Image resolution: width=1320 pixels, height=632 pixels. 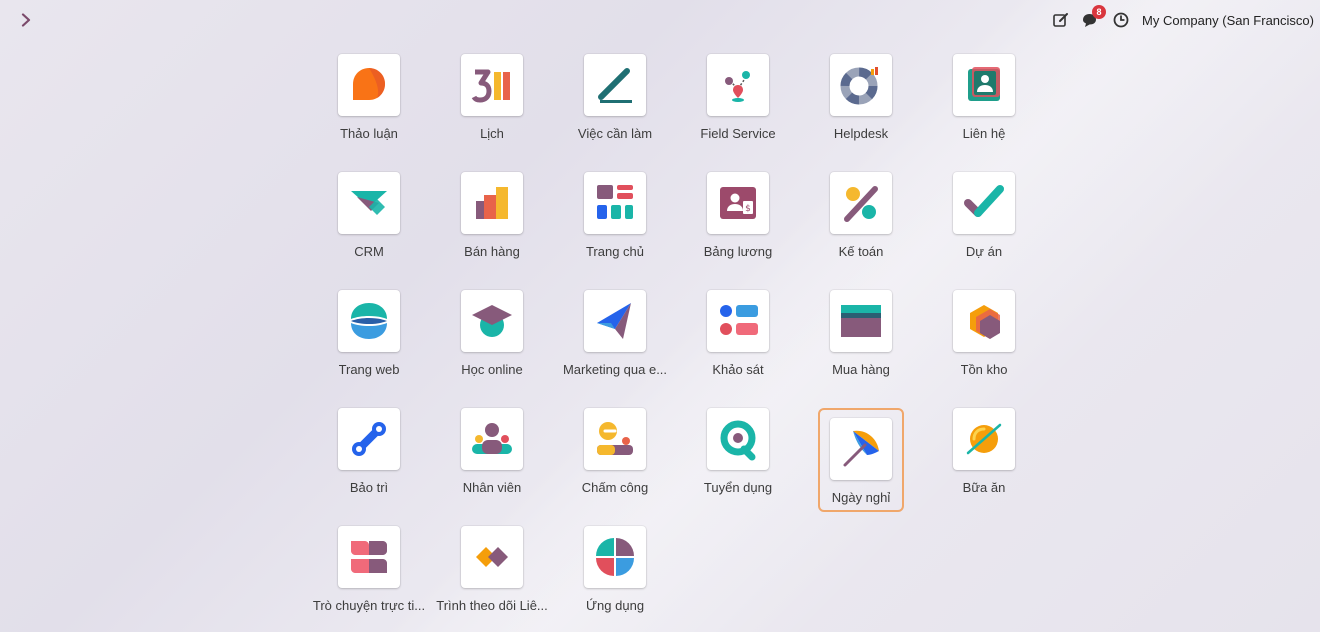 I want to click on app-crm: CRM, so click(x=369, y=221).